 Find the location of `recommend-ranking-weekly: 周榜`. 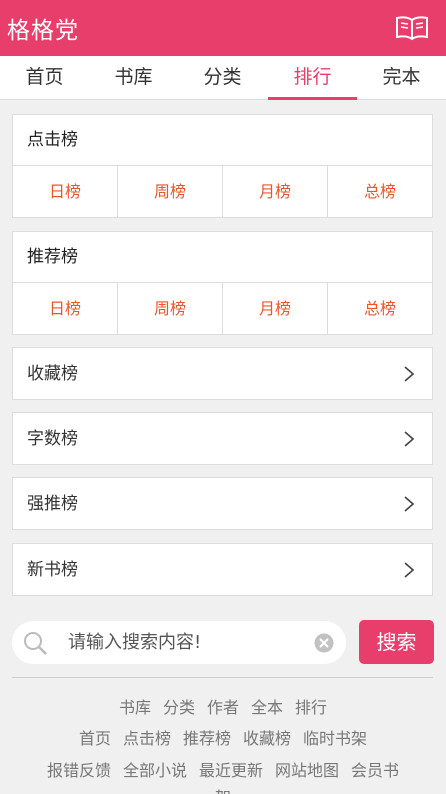

recommend-ranking-weekly: 周榜 is located at coordinates (170, 308).